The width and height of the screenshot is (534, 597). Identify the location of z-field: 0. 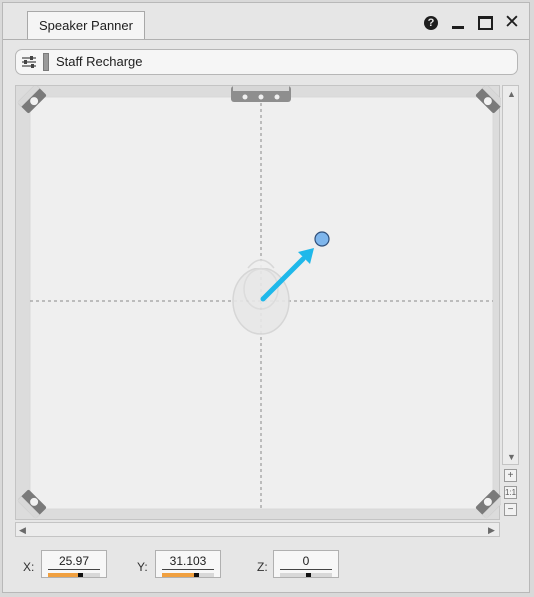
(306, 564).